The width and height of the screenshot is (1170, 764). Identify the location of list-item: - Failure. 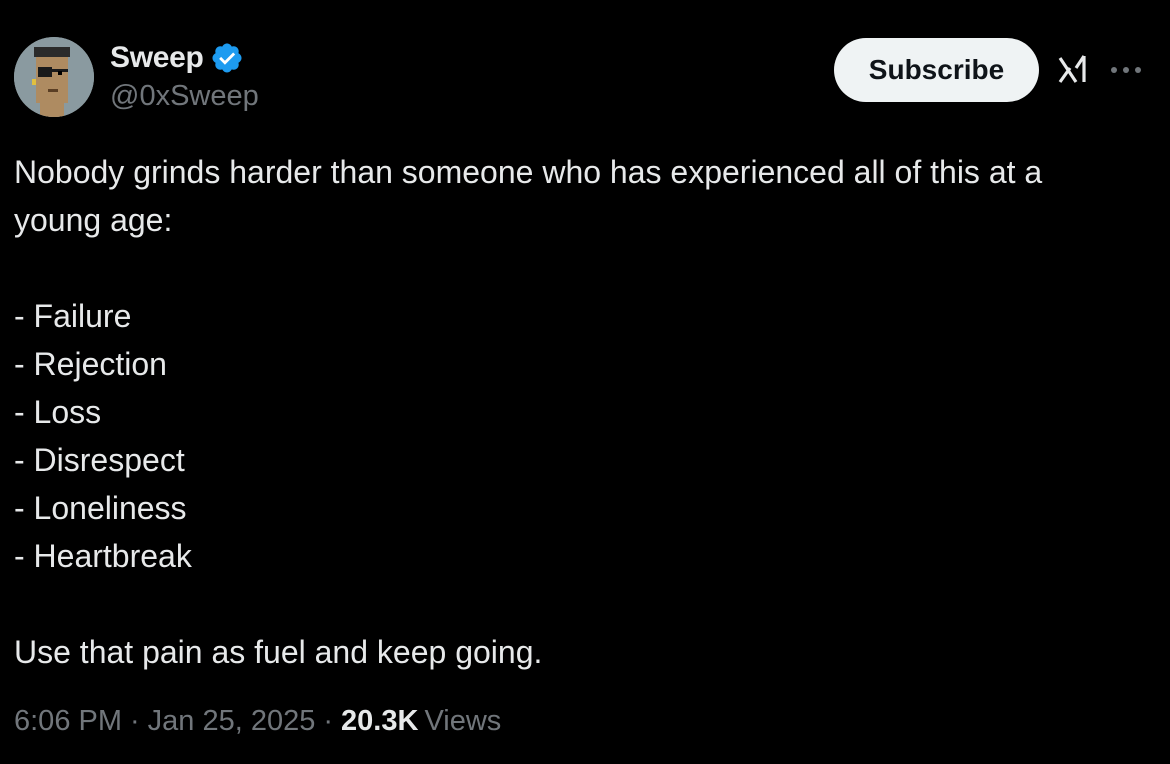
(73, 316).